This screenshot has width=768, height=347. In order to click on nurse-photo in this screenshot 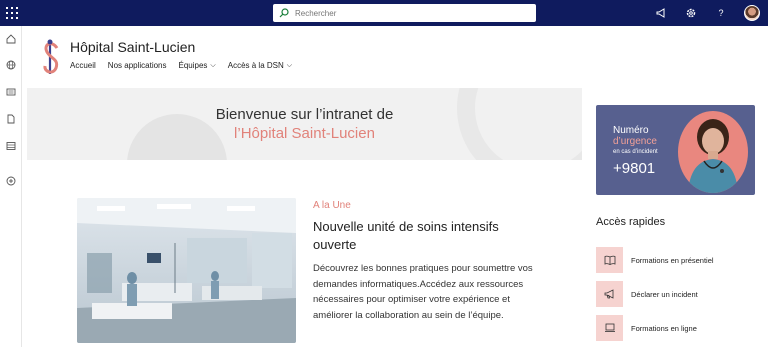, I will do `click(713, 152)`.